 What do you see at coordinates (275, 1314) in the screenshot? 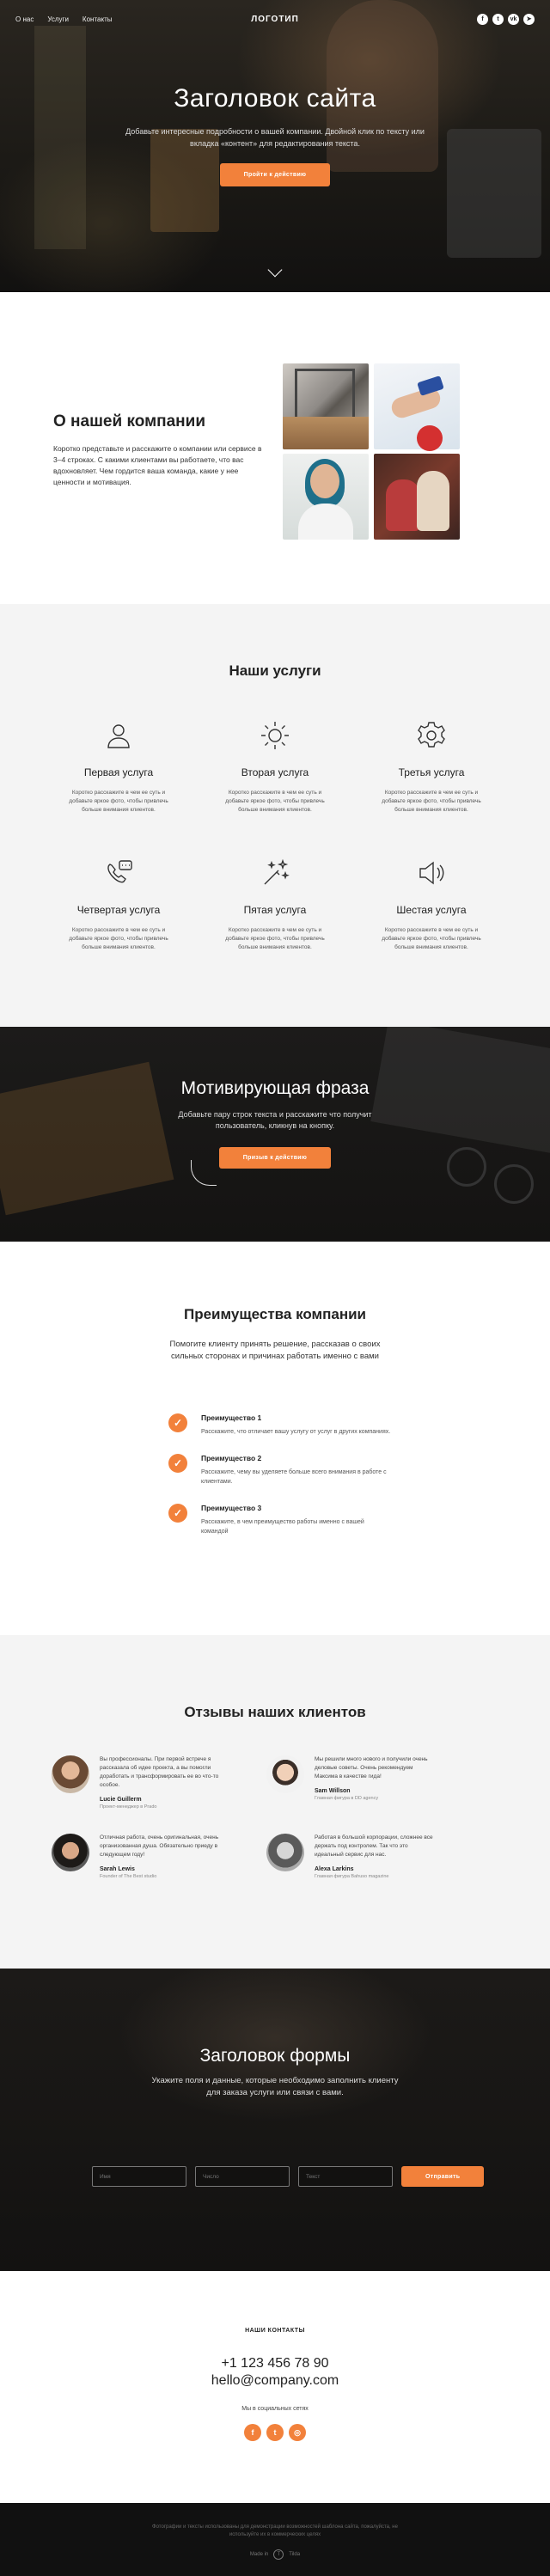
I see `advantages-title: Преимущества компании` at bounding box center [275, 1314].